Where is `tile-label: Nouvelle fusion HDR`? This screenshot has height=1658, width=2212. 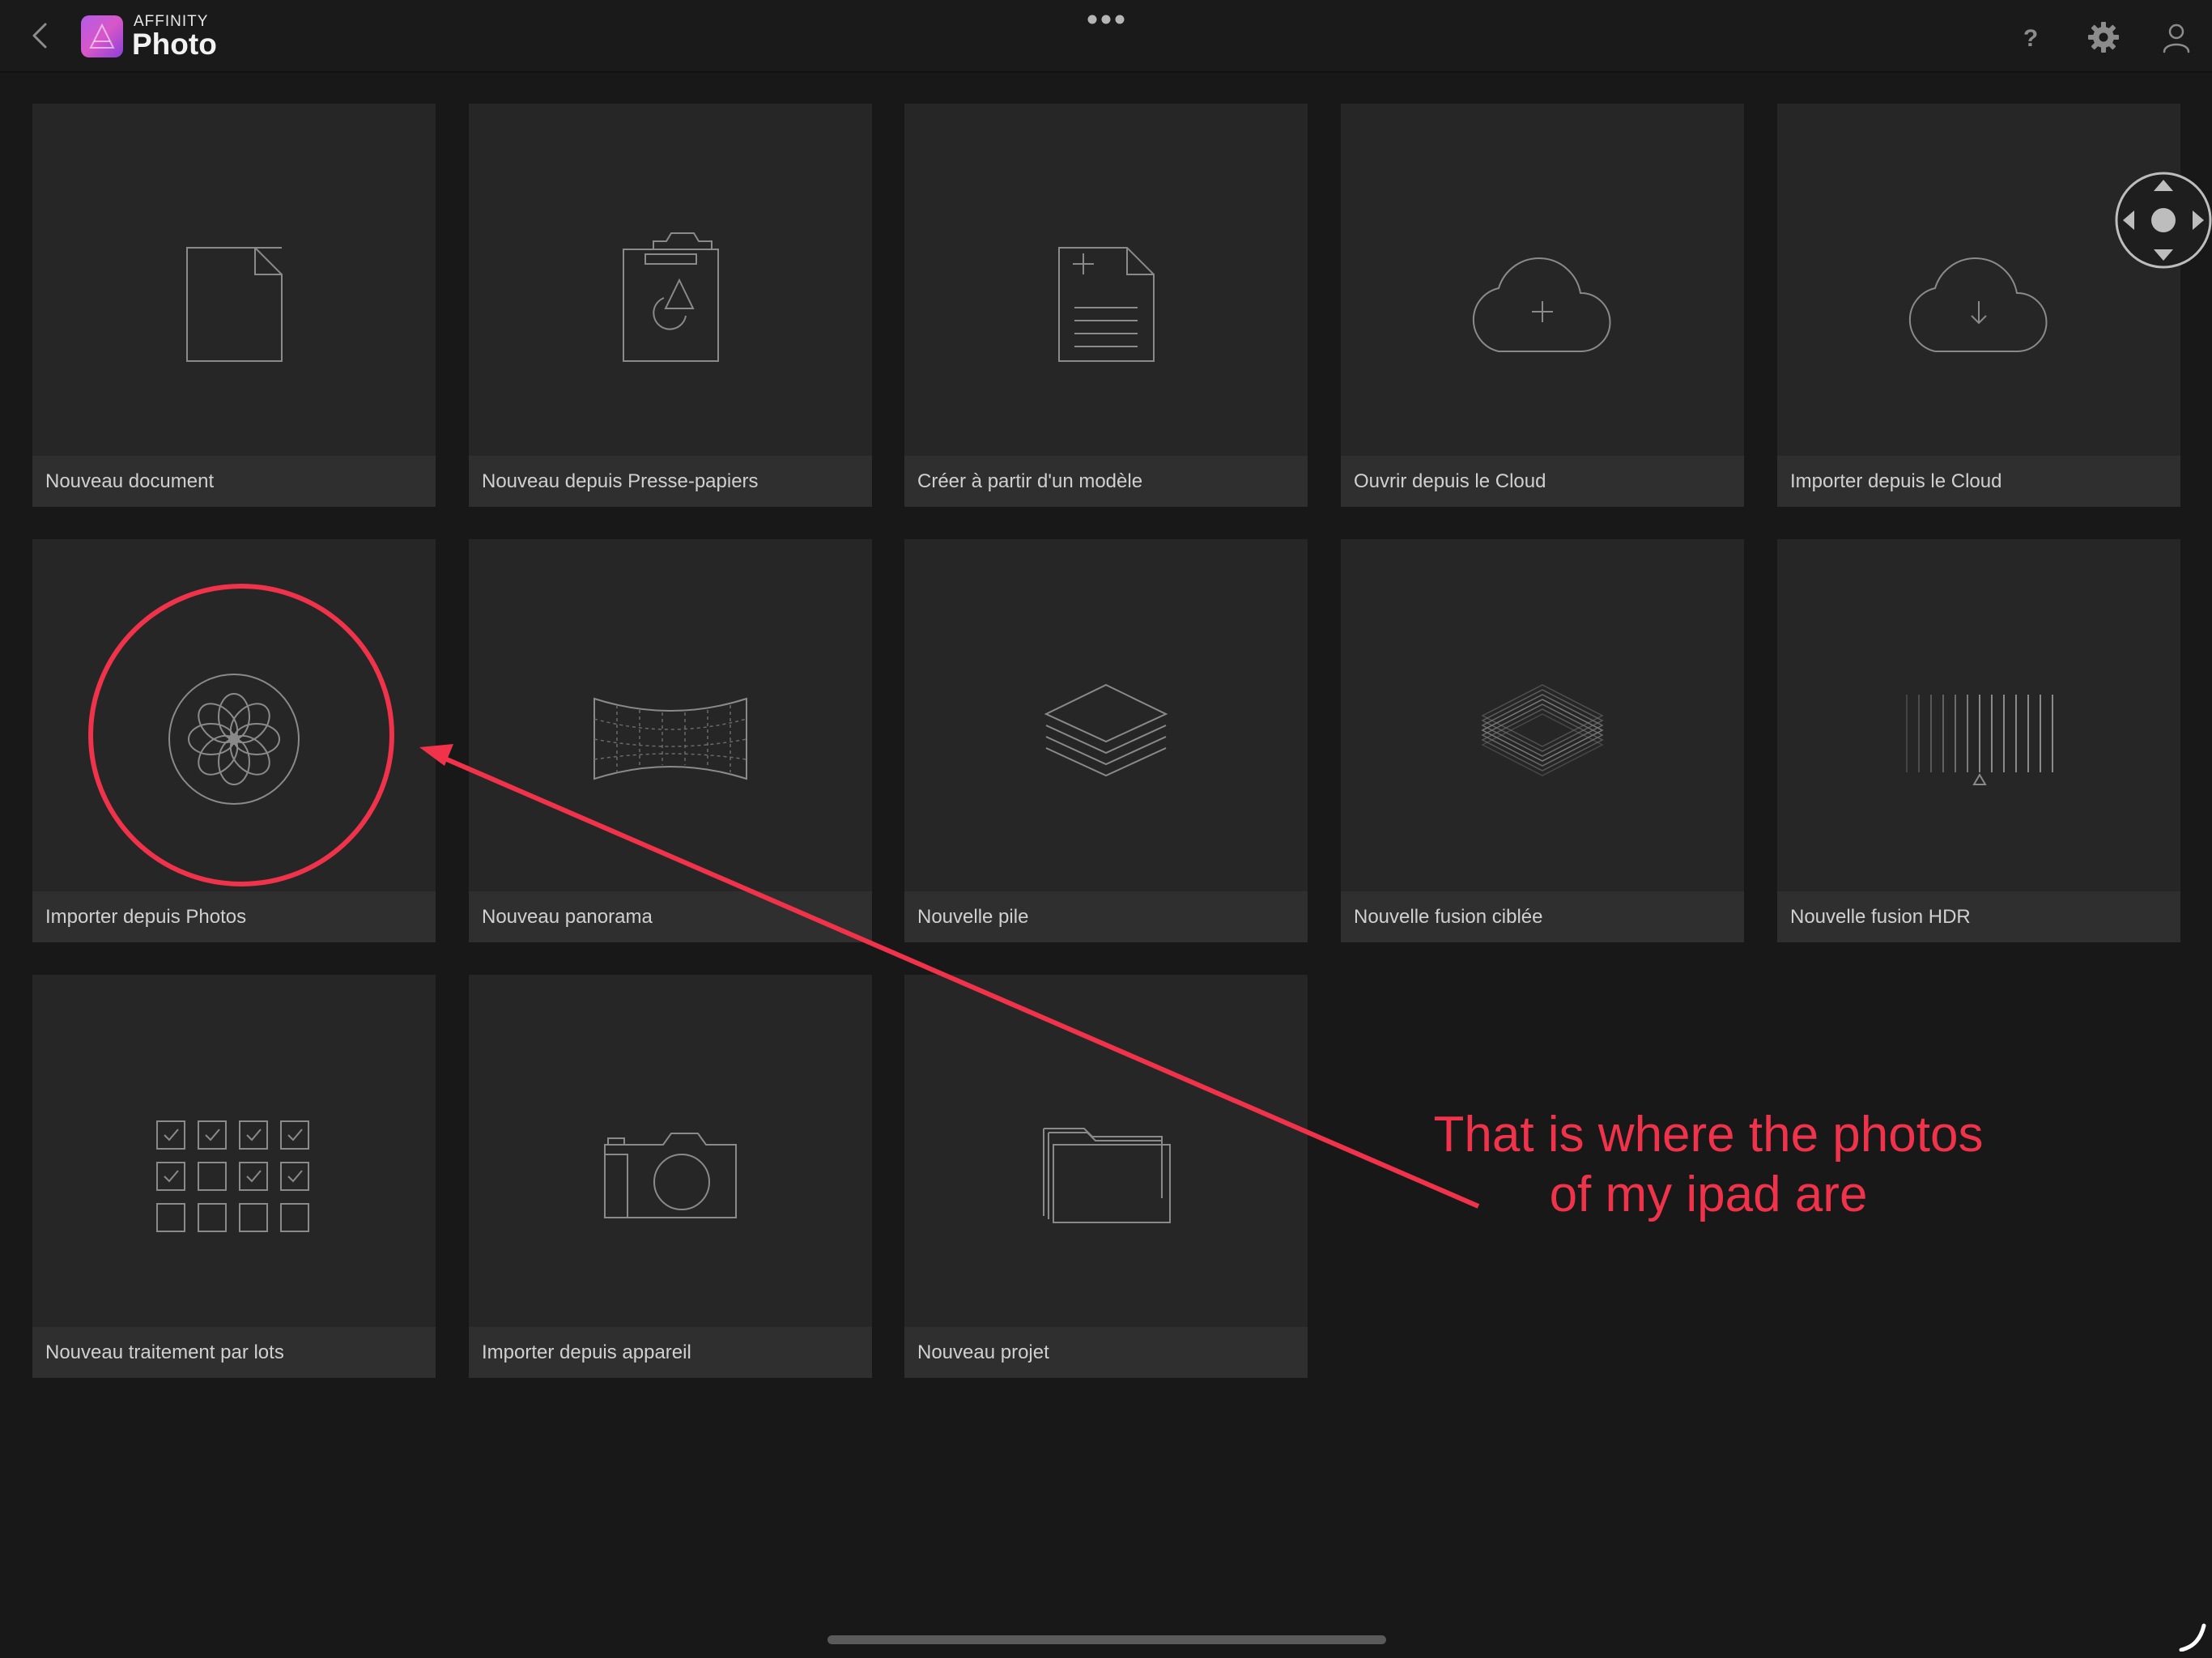 tile-label: Nouvelle fusion HDR is located at coordinates (1880, 917).